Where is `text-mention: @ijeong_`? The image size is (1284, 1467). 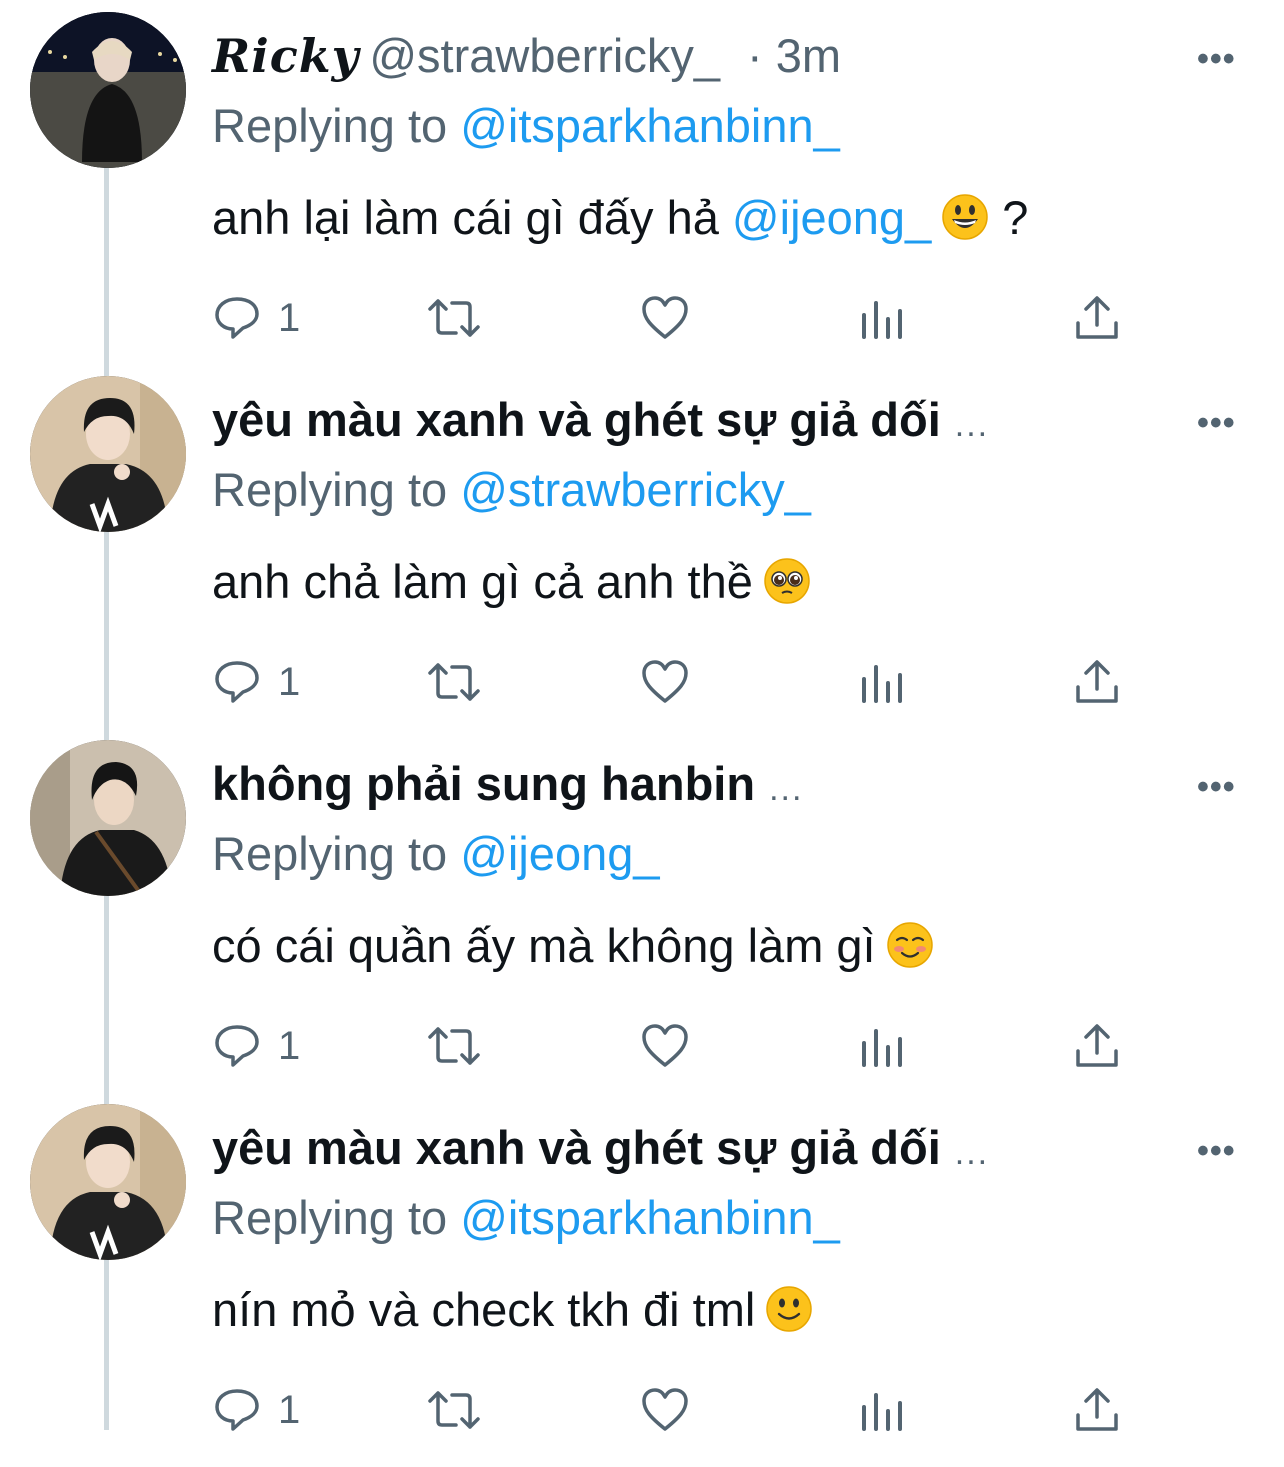 text-mention: @ijeong_ is located at coordinates (831, 217).